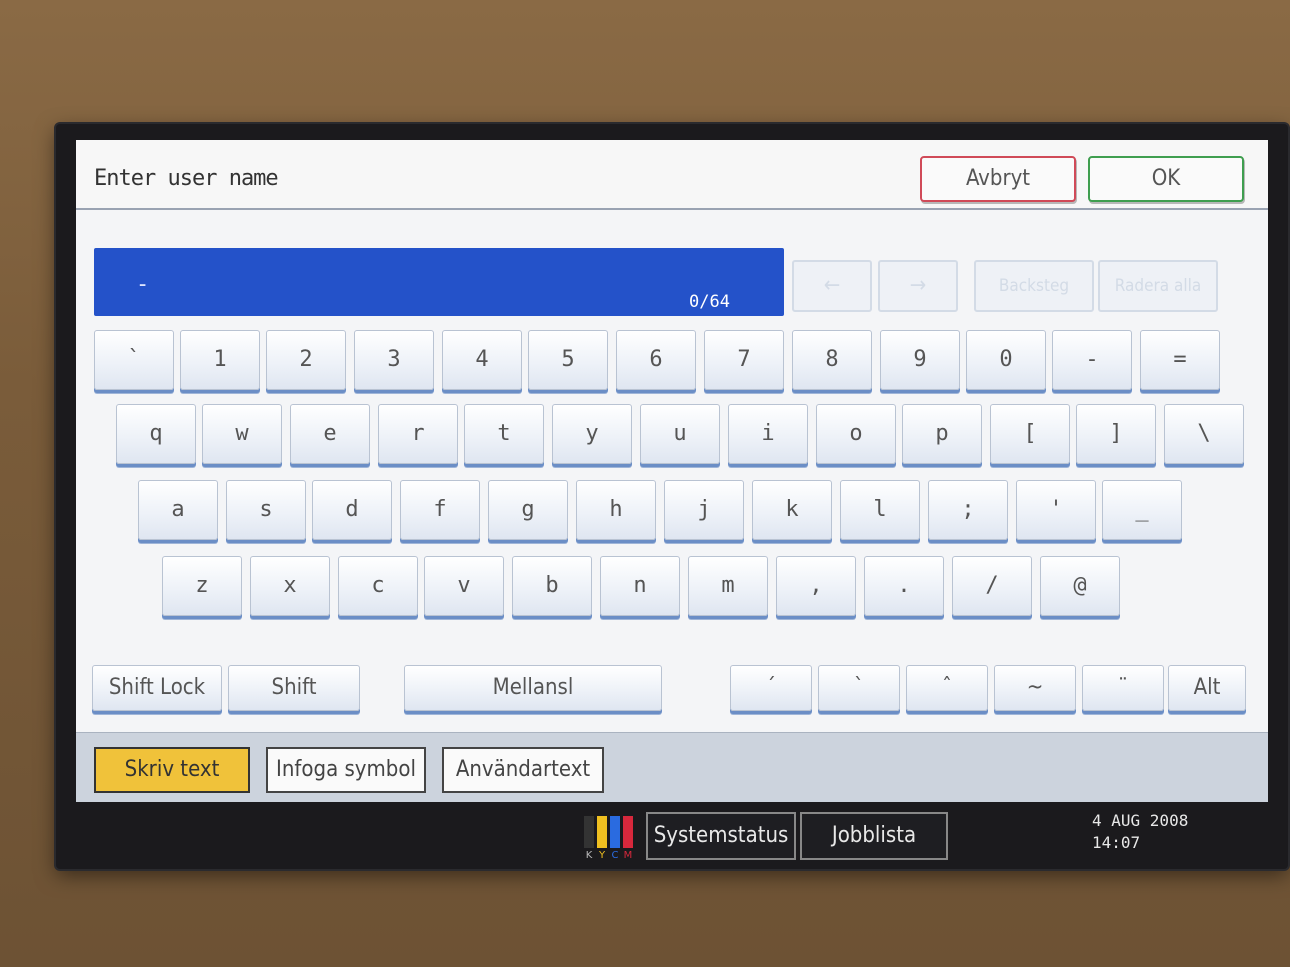 This screenshot has width=1290, height=967. Describe the element at coordinates (992, 586) in the screenshot. I see `key: /` at that location.